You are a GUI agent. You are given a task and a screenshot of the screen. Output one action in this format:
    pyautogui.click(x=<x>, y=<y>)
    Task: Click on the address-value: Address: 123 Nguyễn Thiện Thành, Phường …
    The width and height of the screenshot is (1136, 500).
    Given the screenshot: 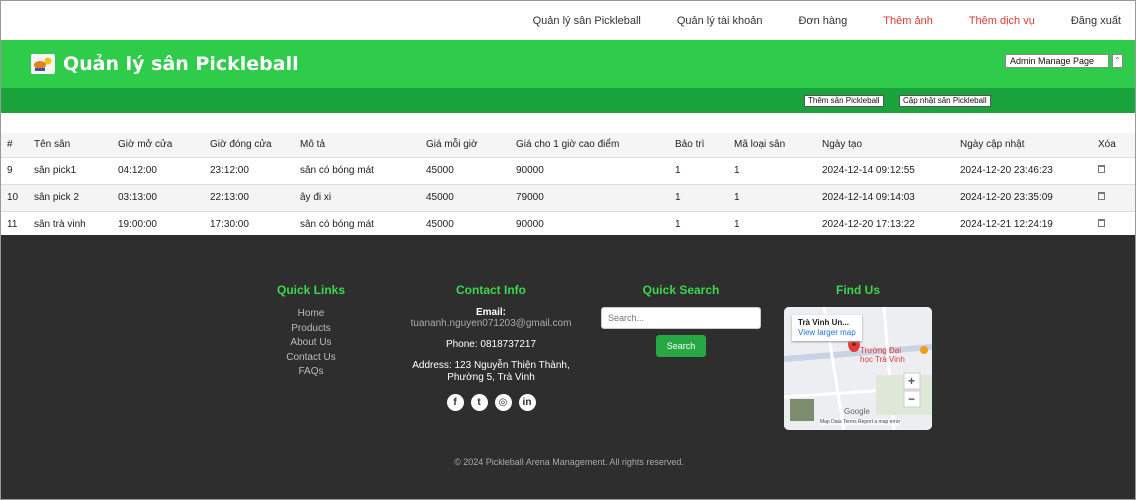 What is the action you would take?
    pyautogui.click(x=491, y=371)
    